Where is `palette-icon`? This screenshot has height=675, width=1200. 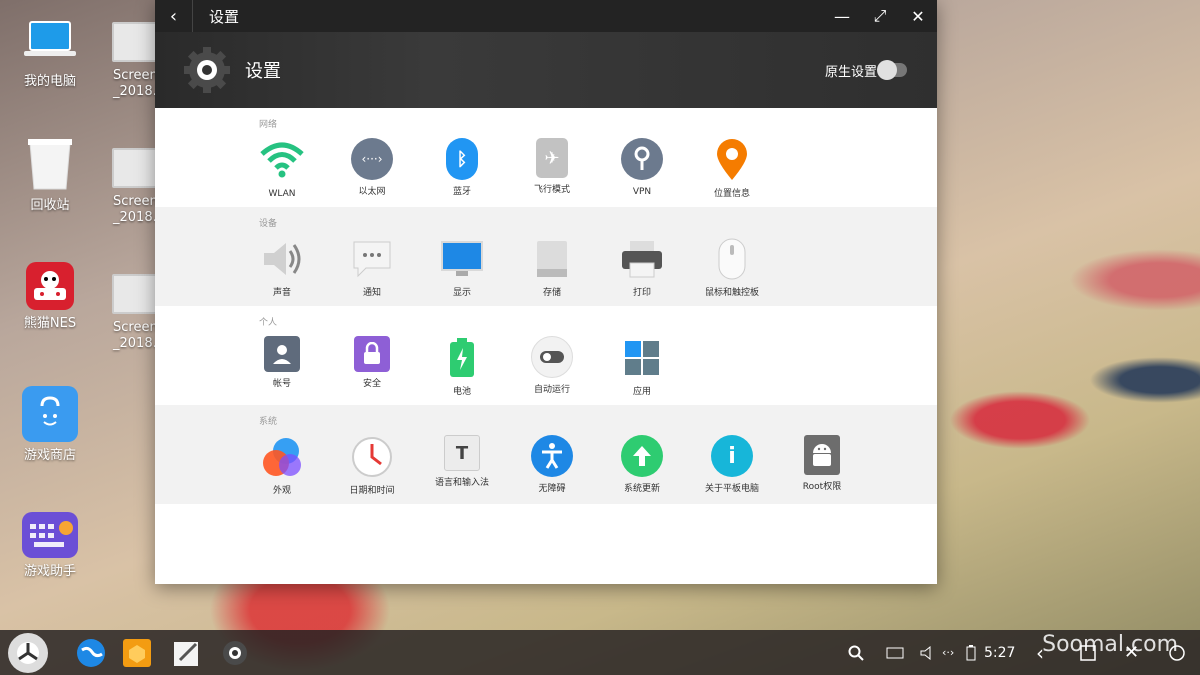 palette-icon is located at coordinates (282, 457).